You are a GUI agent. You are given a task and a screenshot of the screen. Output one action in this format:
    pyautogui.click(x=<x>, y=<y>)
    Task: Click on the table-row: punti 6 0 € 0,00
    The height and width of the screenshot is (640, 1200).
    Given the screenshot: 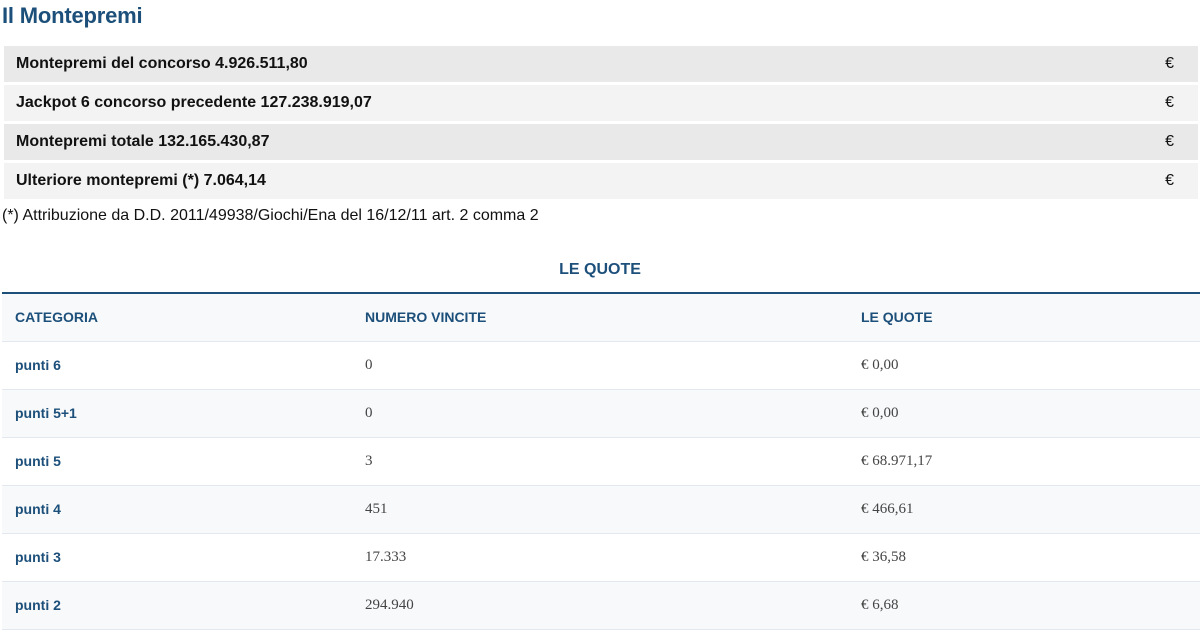 What is the action you would take?
    pyautogui.click(x=601, y=365)
    